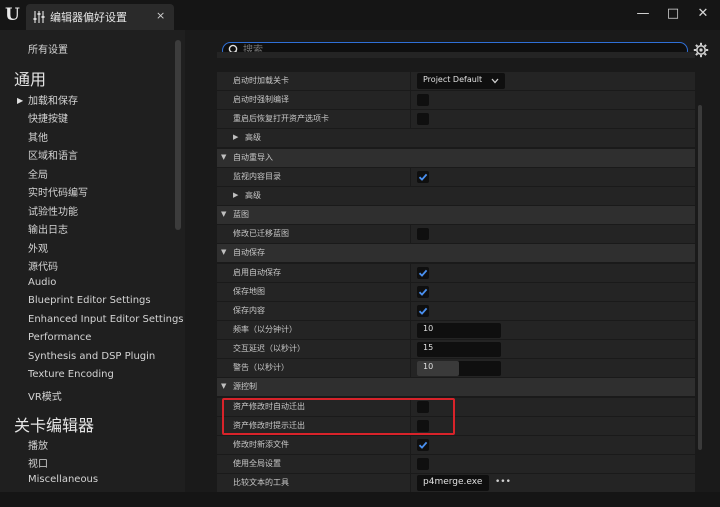 The width and height of the screenshot is (720, 507). Describe the element at coordinates (48, 117) in the screenshot. I see `sidebar-item: 快捷按键` at that location.